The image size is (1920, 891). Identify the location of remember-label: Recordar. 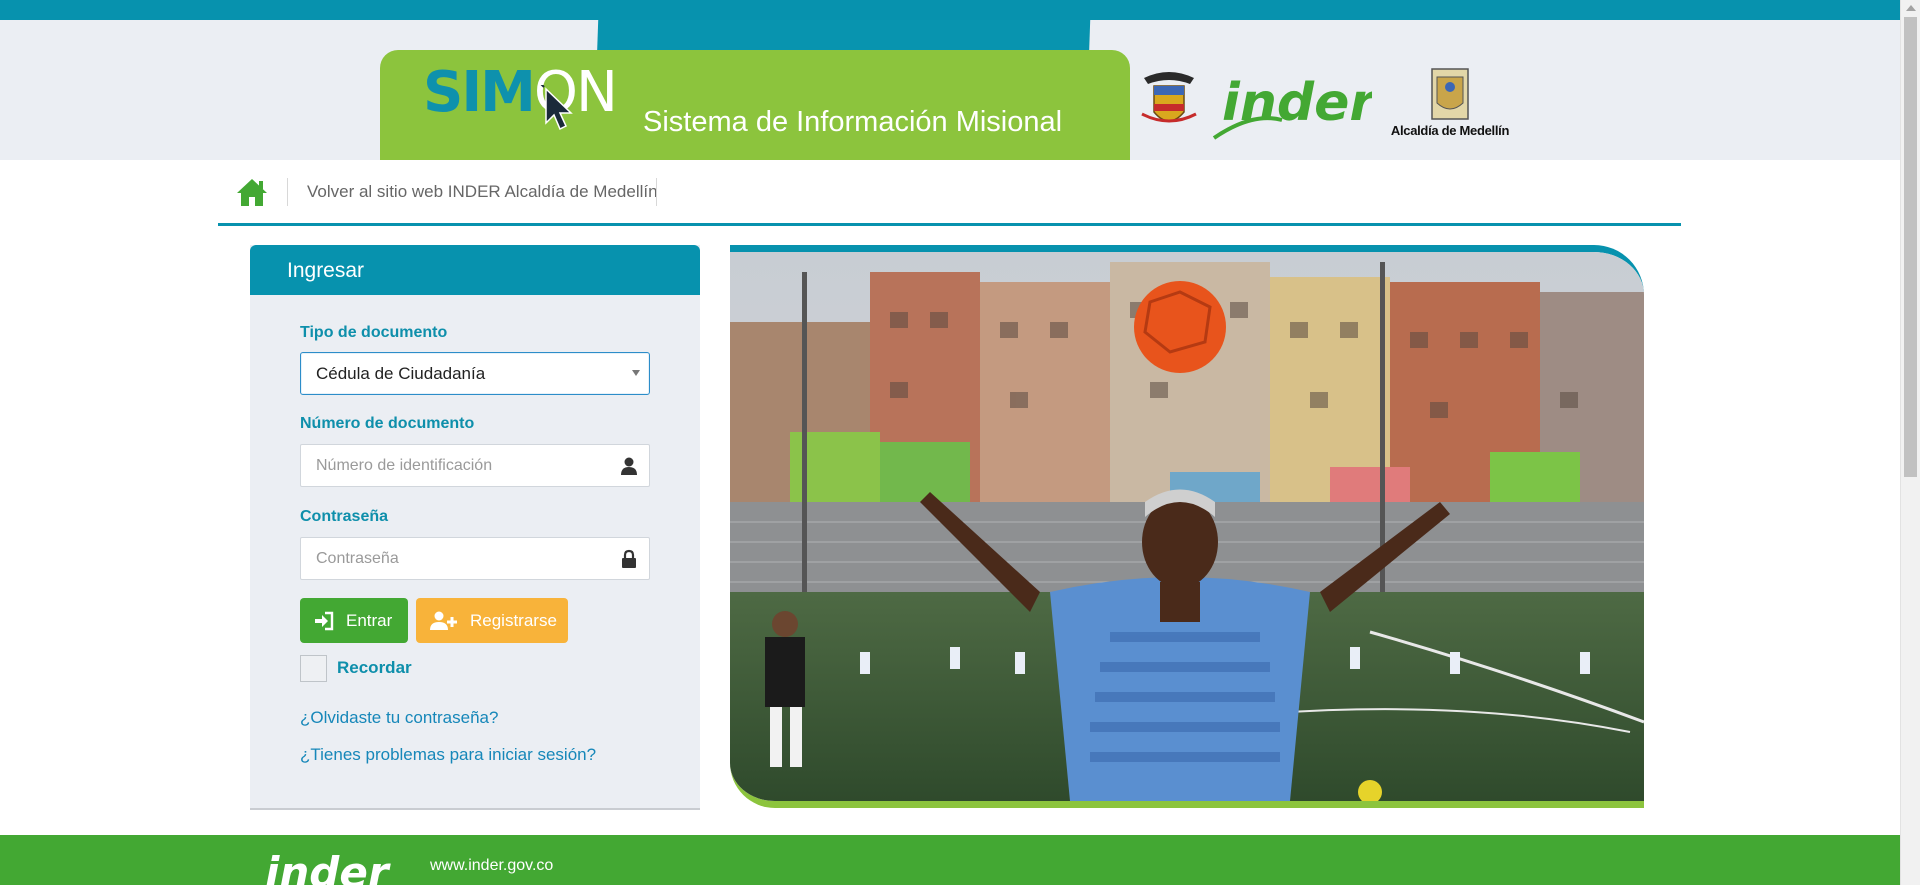
(374, 668).